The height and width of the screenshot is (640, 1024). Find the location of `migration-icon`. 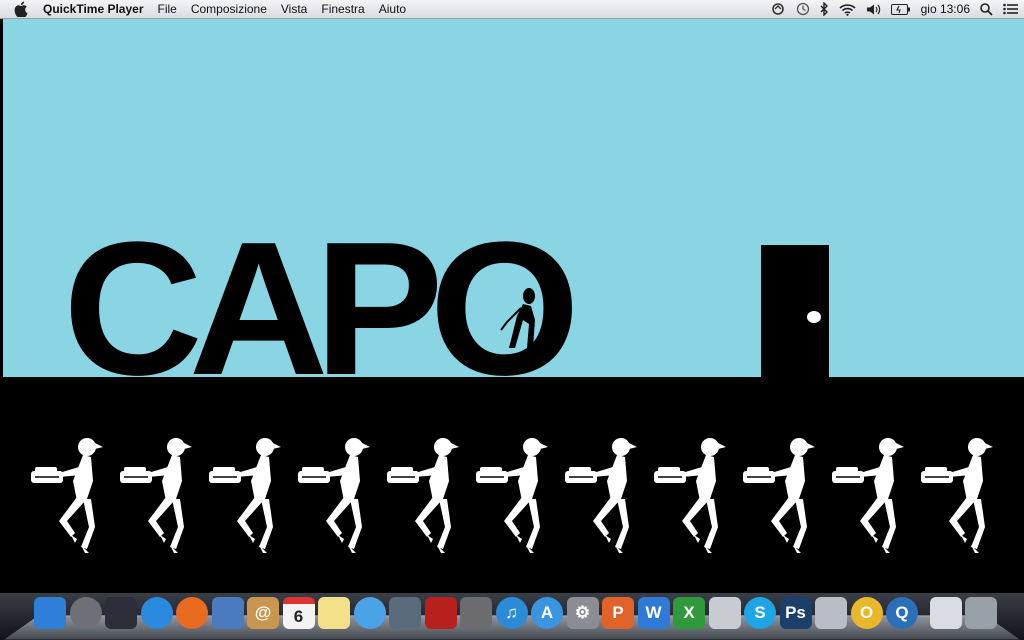

migration-icon is located at coordinates (831, 613).